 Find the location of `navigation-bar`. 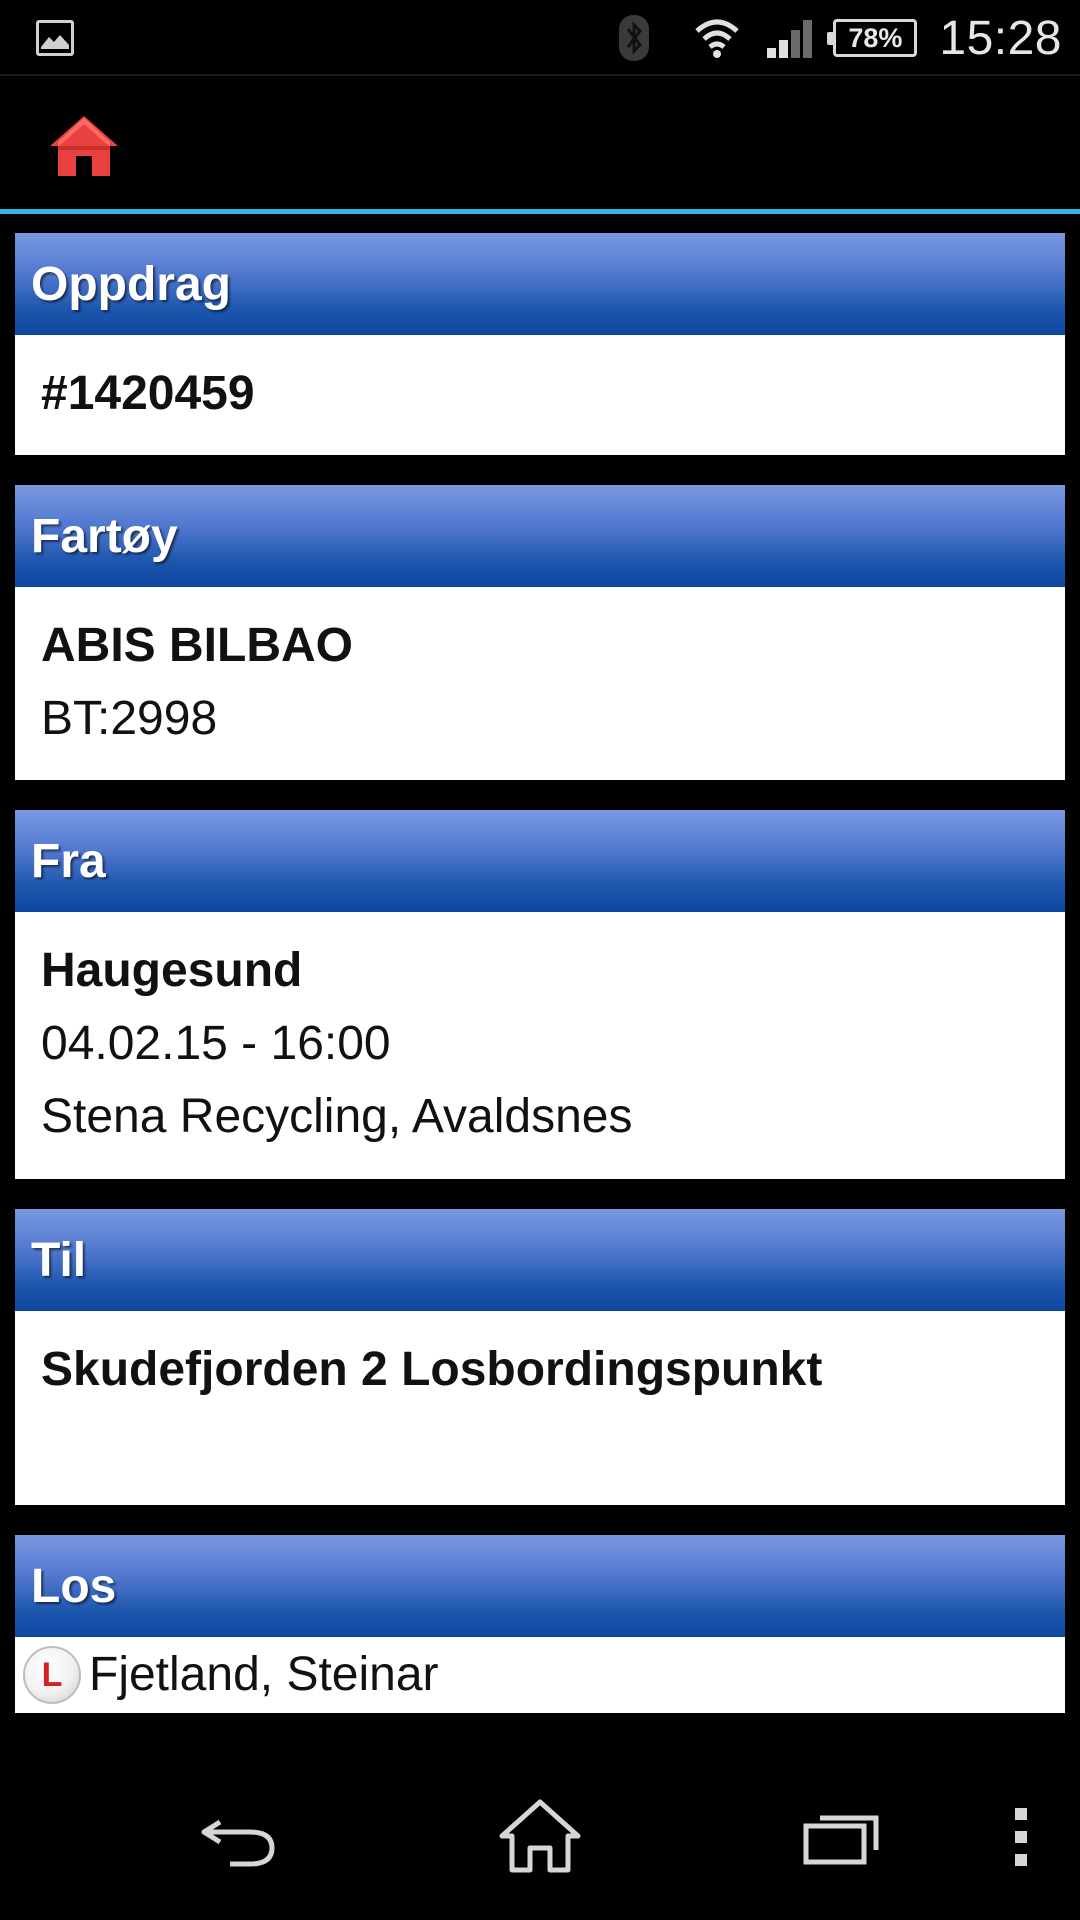

navigation-bar is located at coordinates (540, 1836).